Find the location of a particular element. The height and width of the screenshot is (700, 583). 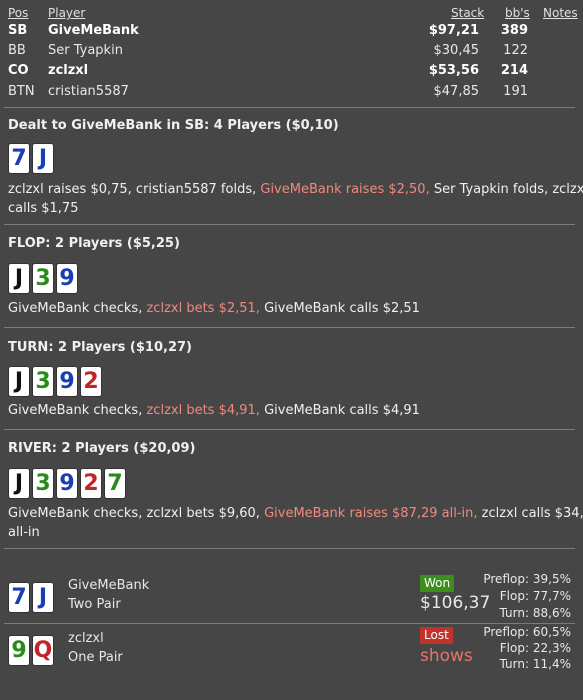

action-text: GiveMeBank checks, zclzxl bets $9,60, is located at coordinates (136, 513).